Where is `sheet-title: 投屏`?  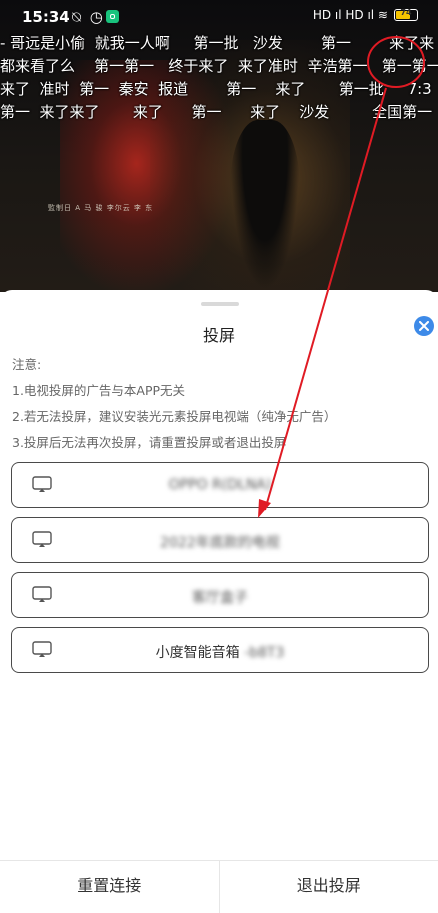 sheet-title: 投屏 is located at coordinates (219, 334).